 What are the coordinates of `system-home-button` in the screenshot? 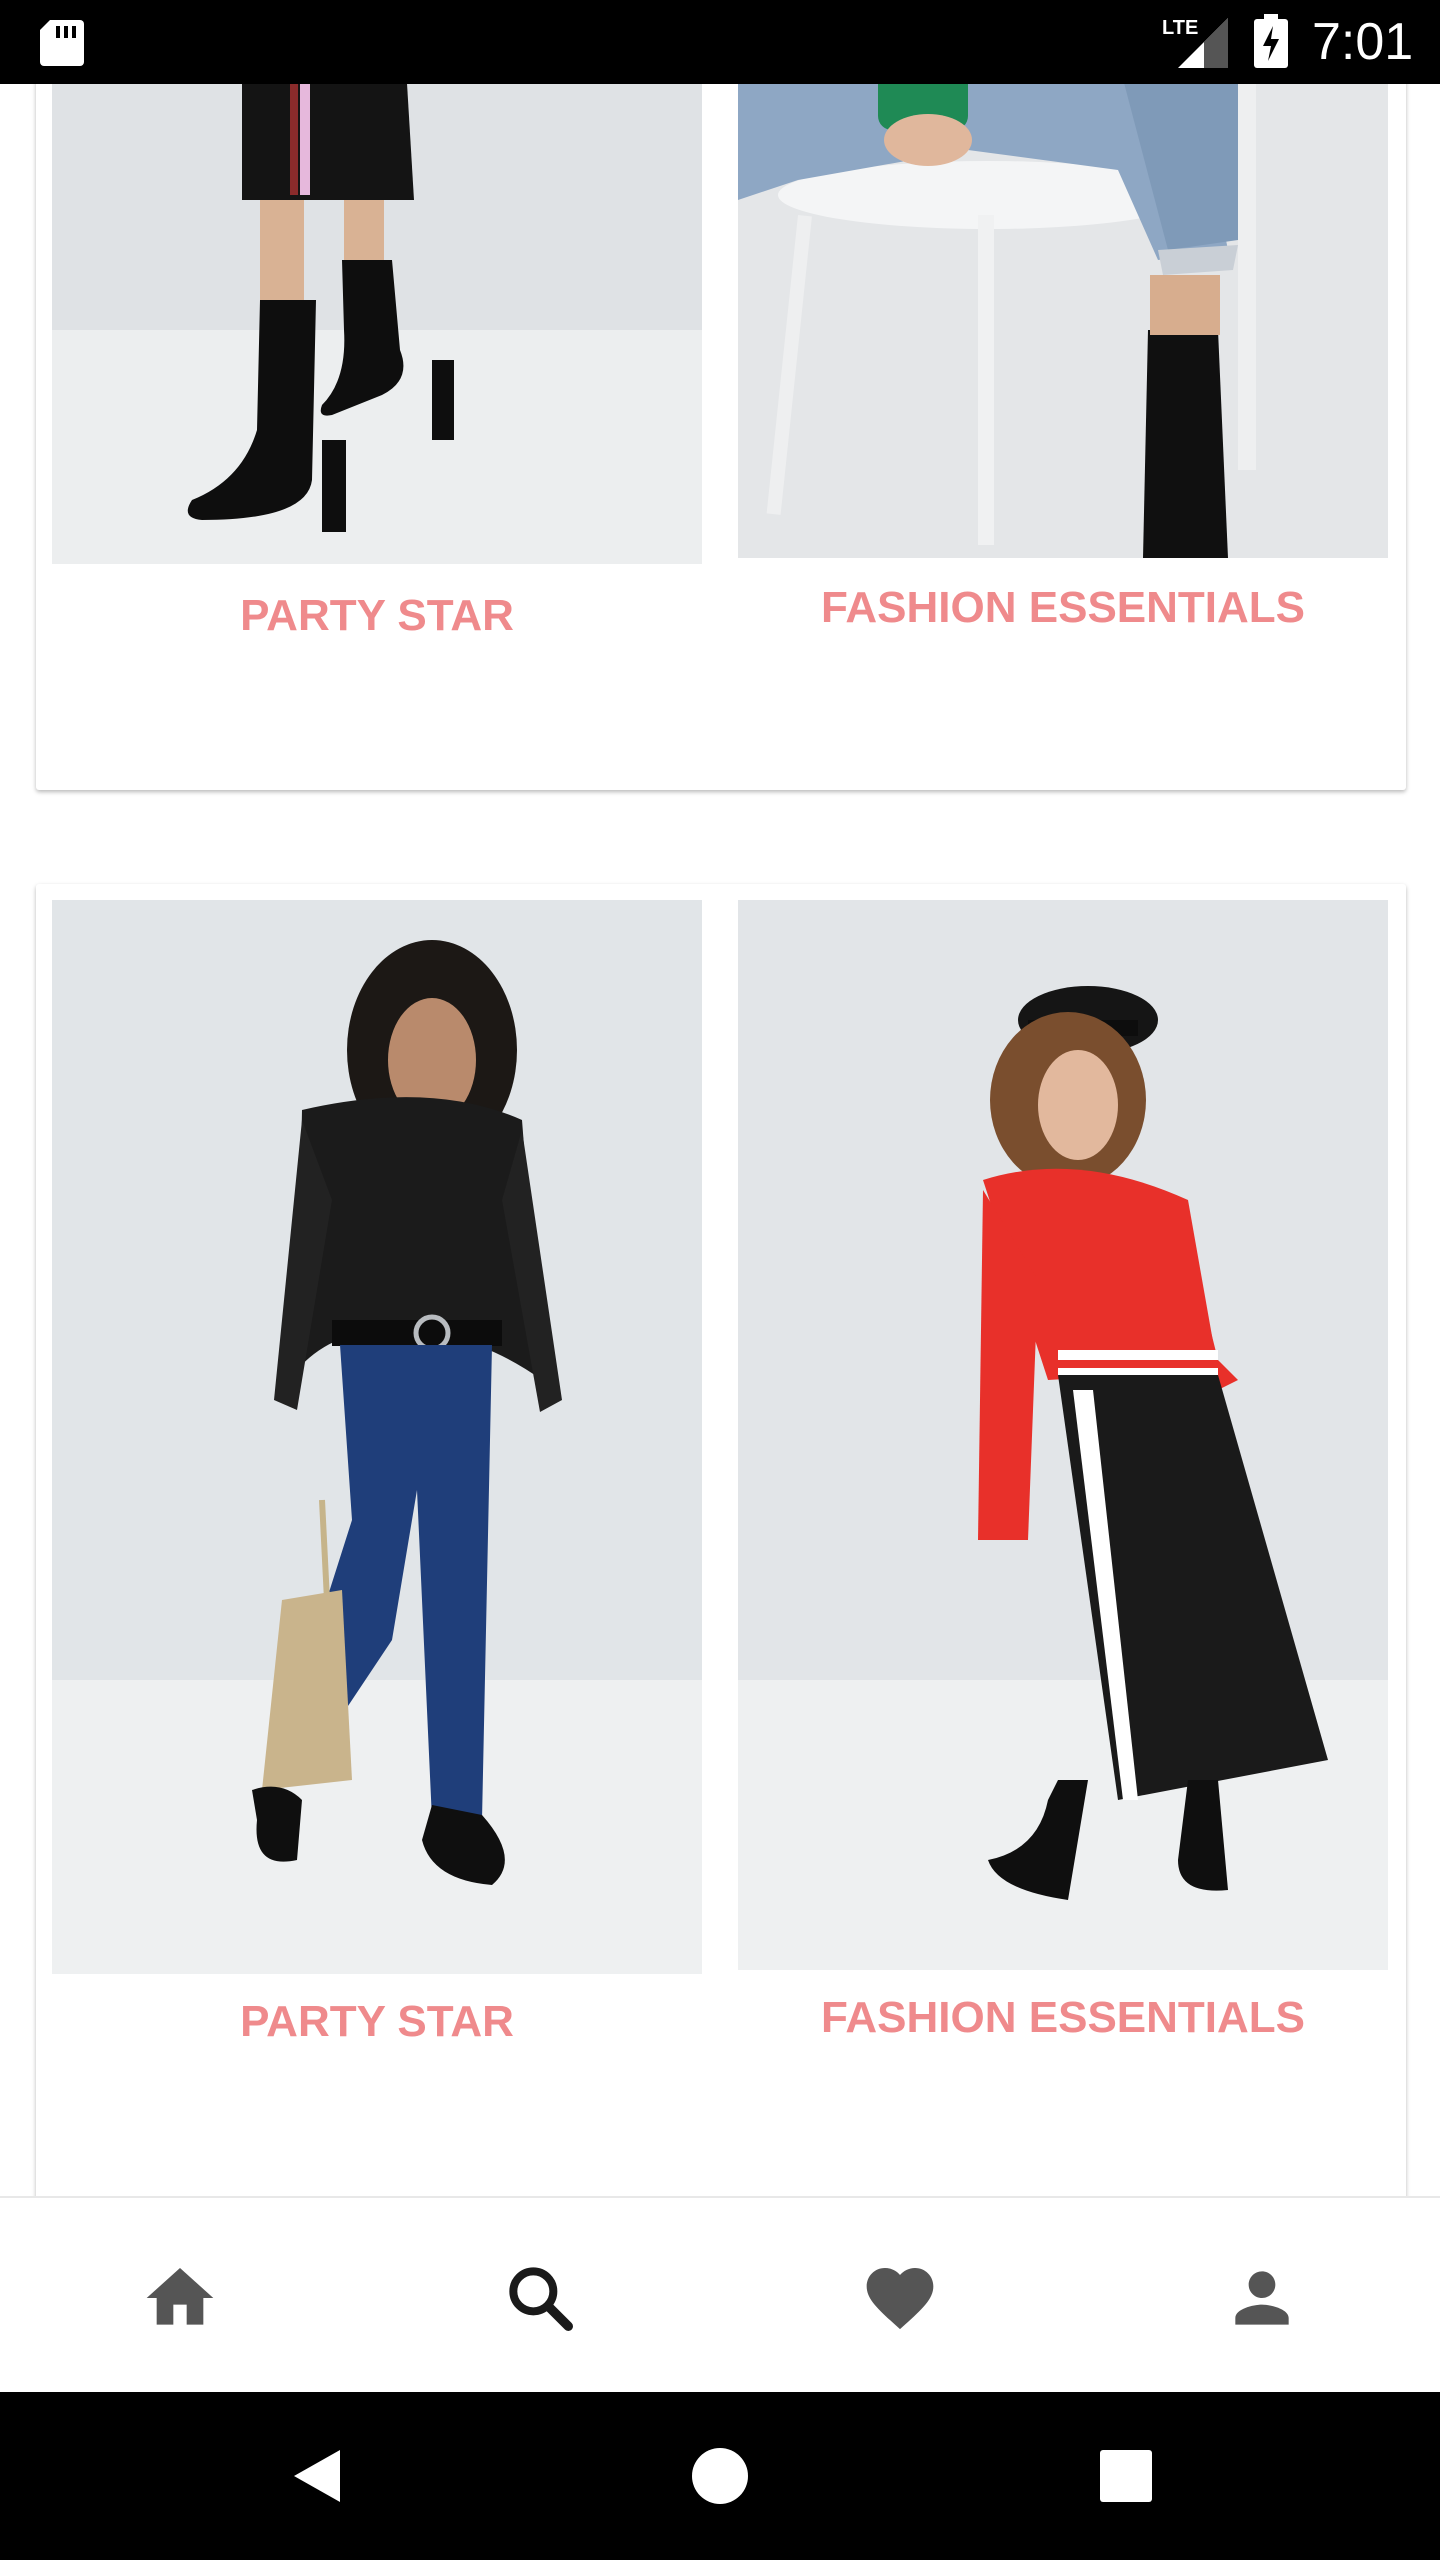 It's located at (720, 2476).